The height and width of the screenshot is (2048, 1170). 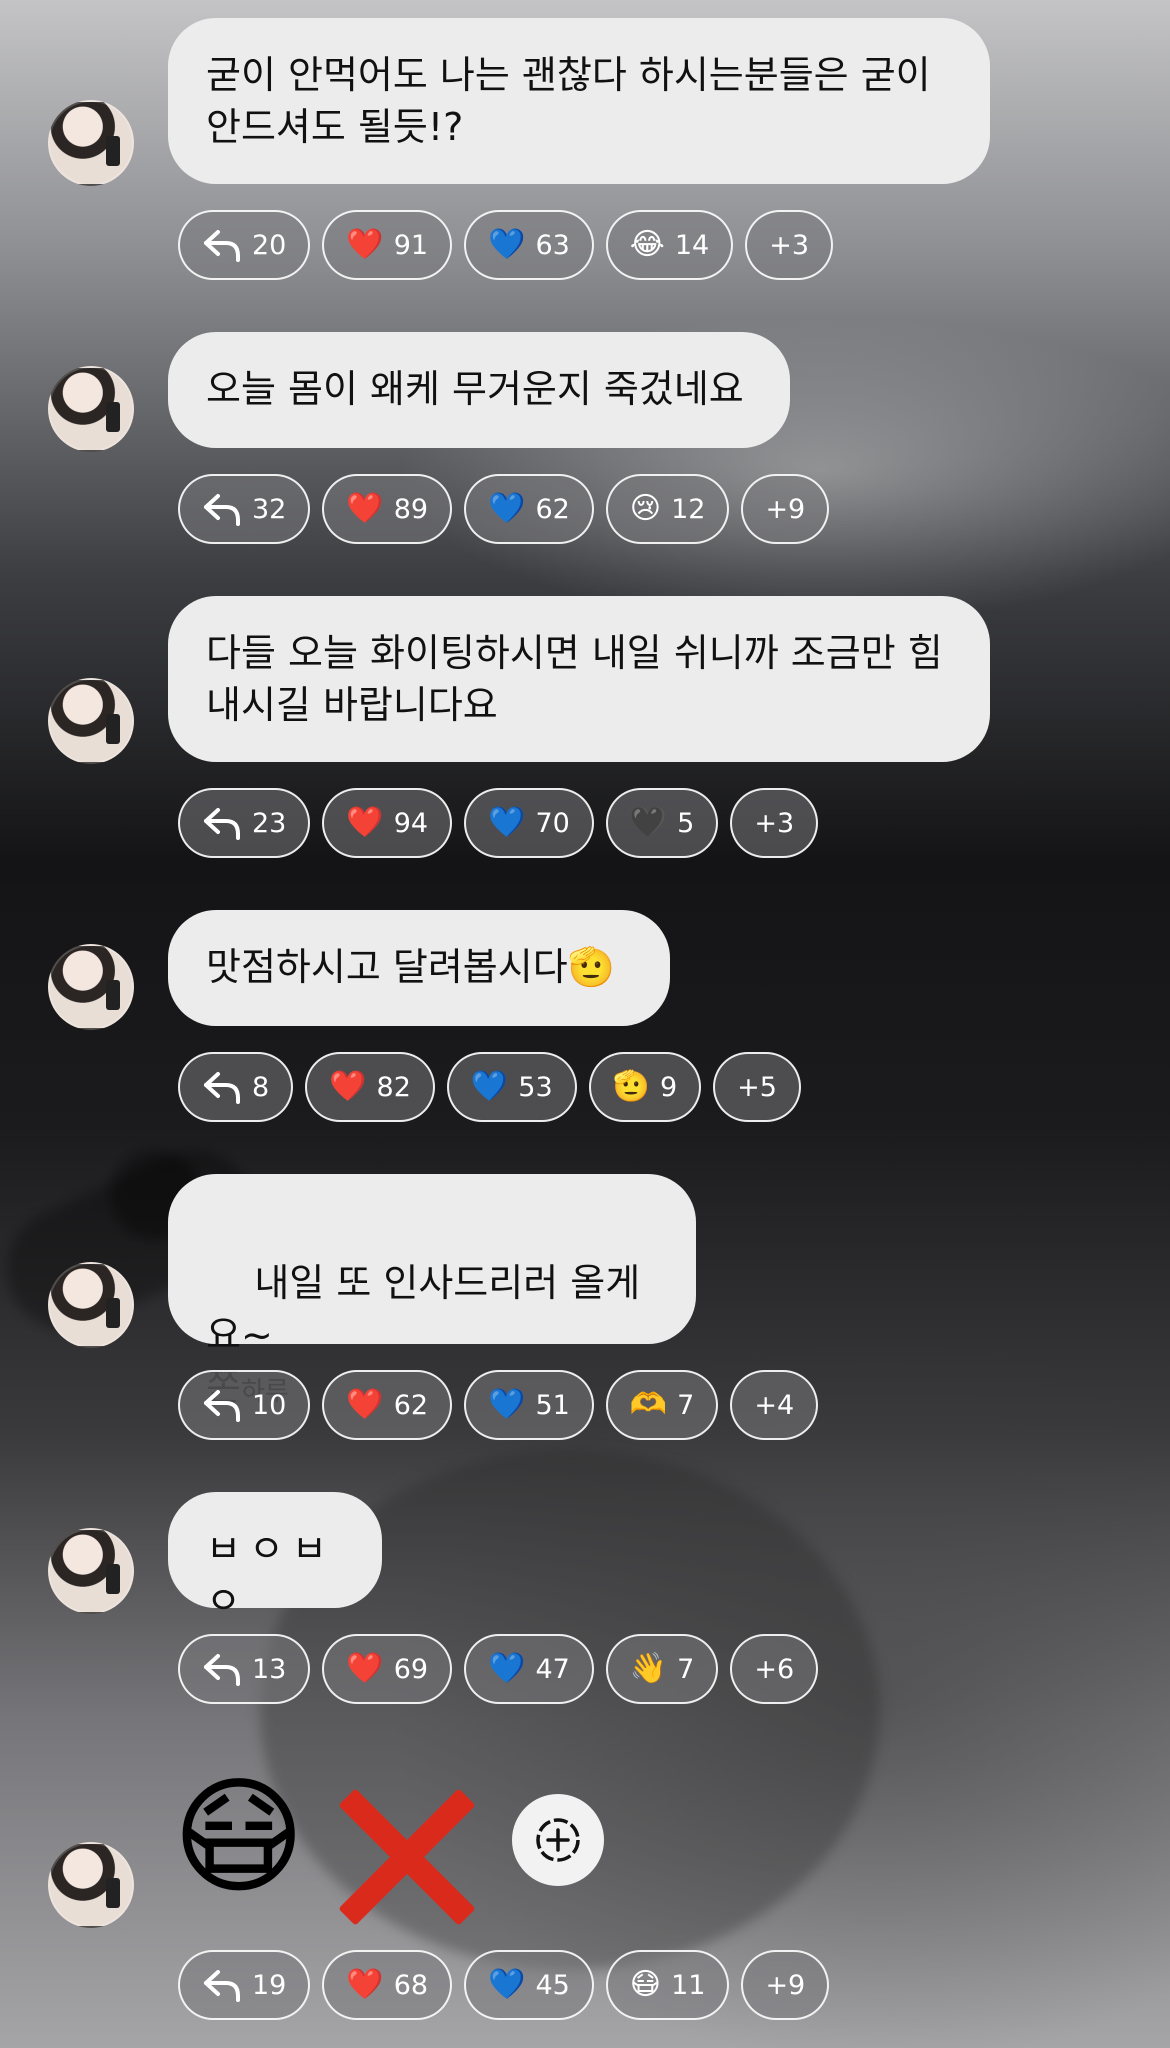 What do you see at coordinates (667, 509) in the screenshot?
I see `extra-reaction-chip: 😢 12` at bounding box center [667, 509].